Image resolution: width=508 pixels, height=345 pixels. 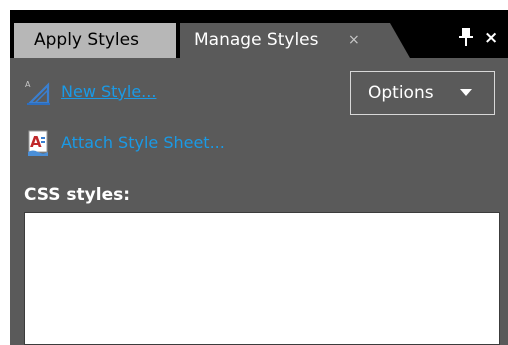 I want to click on pushpin-icon, so click(x=466, y=37).